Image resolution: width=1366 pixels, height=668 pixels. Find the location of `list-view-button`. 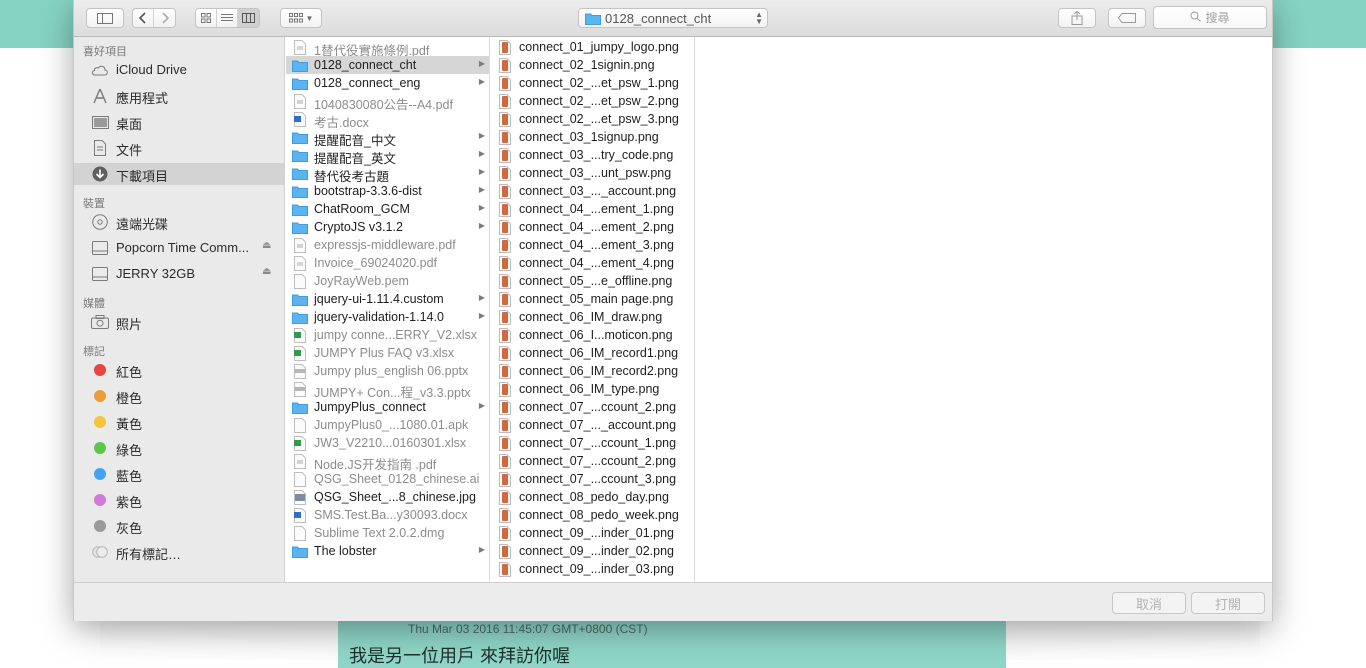

list-view-button is located at coordinates (227, 18).